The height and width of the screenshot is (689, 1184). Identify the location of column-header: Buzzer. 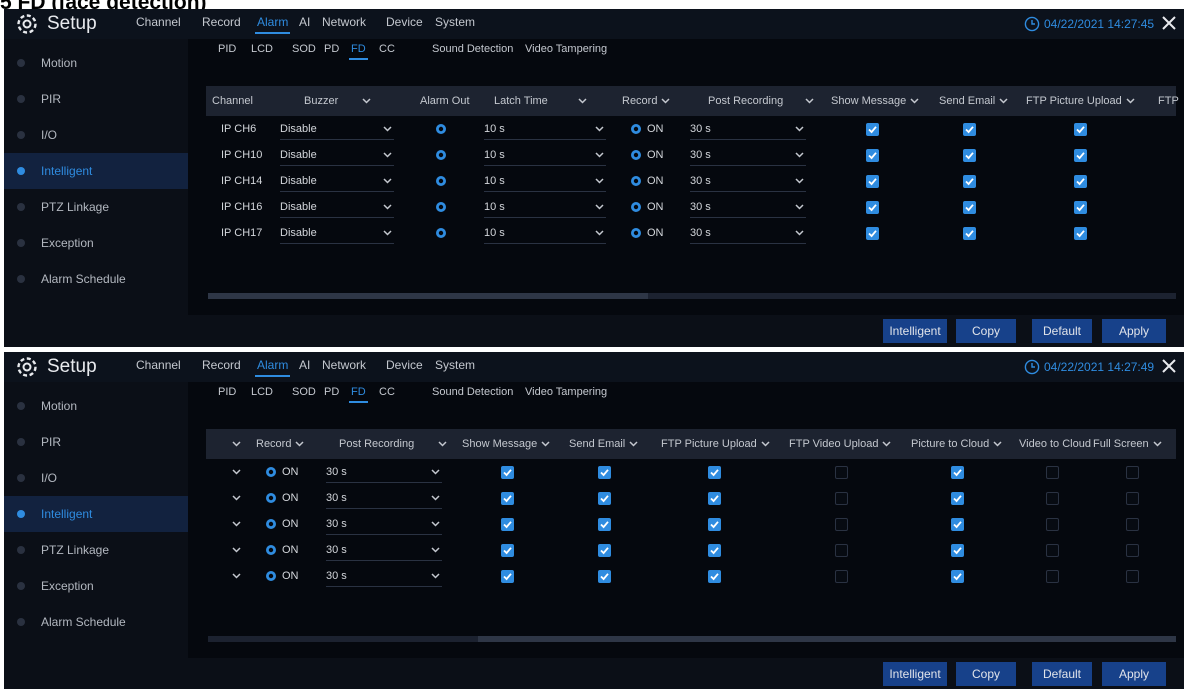
(337, 101).